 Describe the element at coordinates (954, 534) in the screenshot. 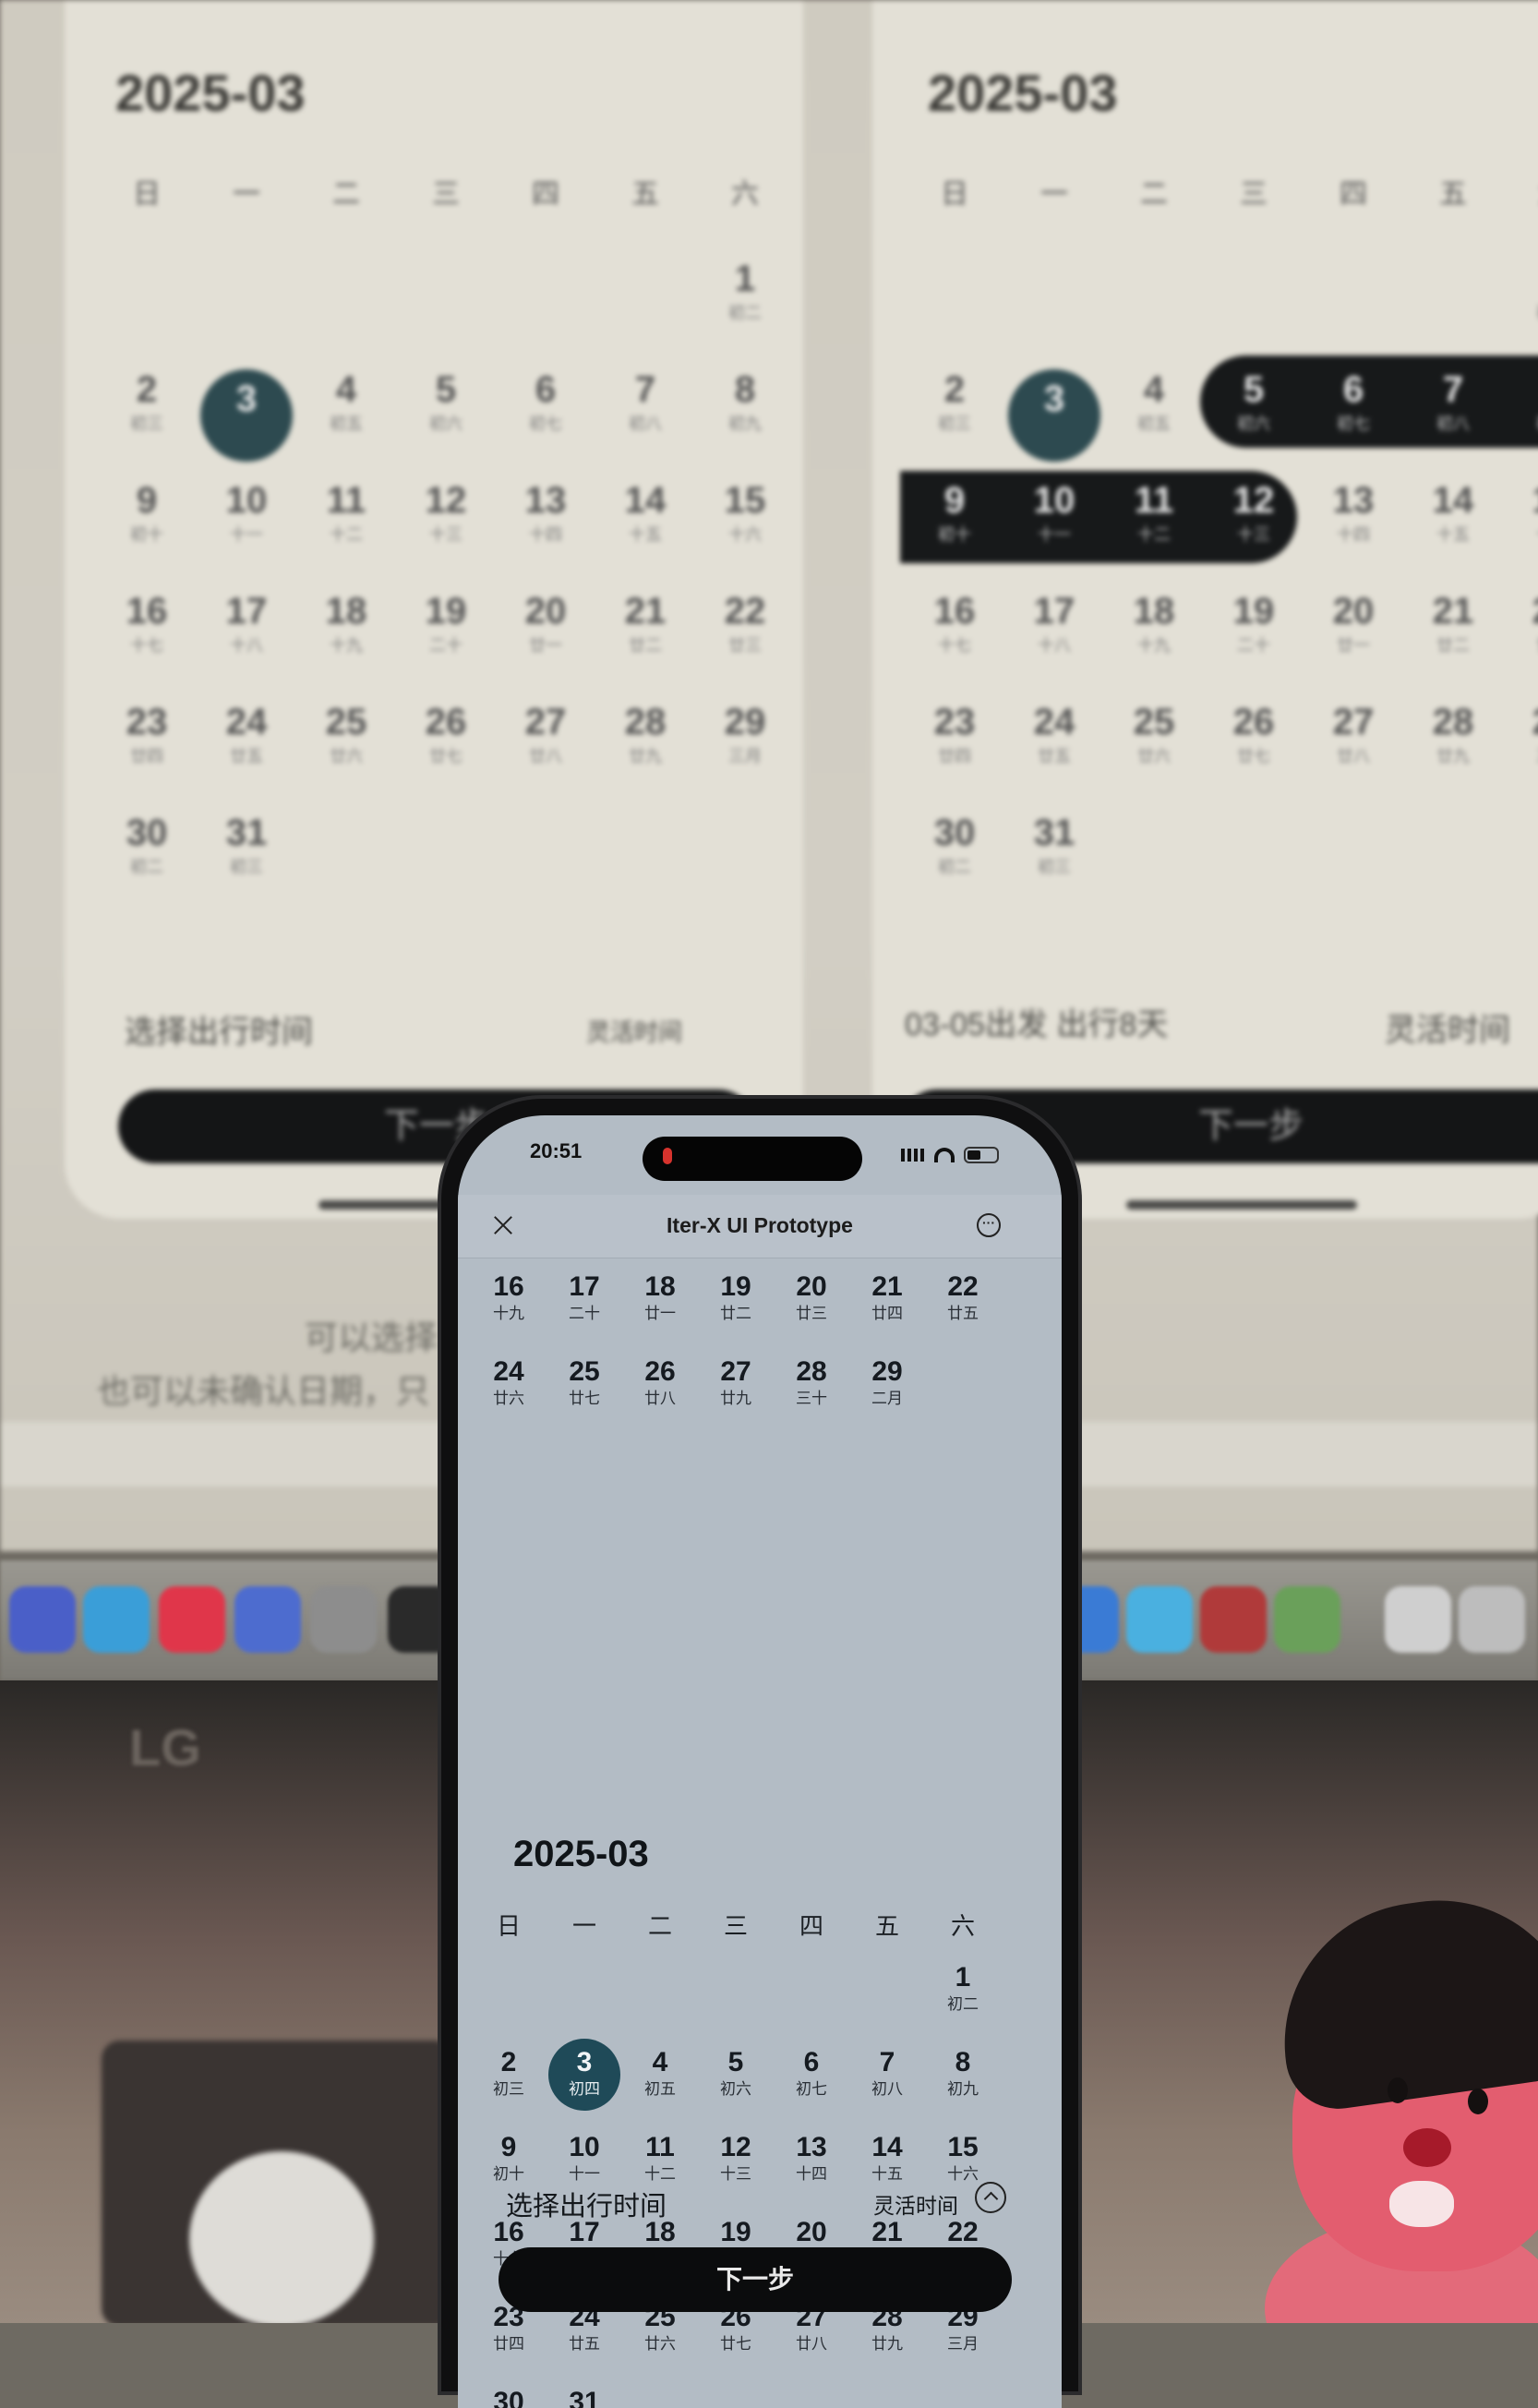

I see `bg-lunar-date: 初十` at that location.